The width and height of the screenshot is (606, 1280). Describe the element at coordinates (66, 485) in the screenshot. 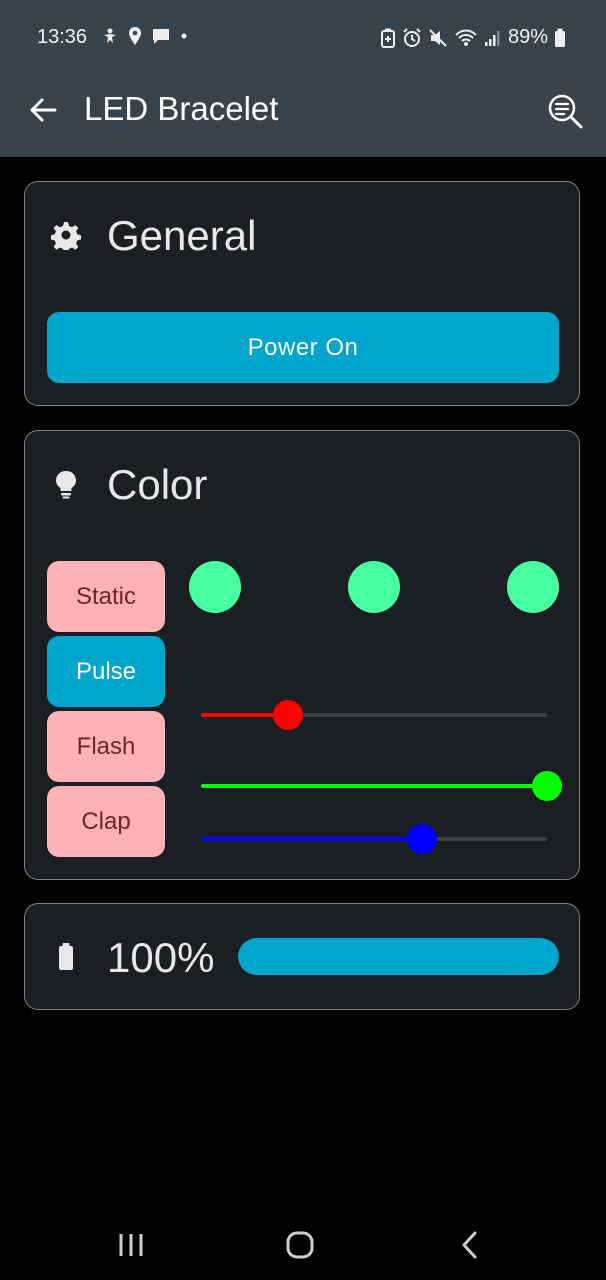

I see `lightbulb-icon` at that location.